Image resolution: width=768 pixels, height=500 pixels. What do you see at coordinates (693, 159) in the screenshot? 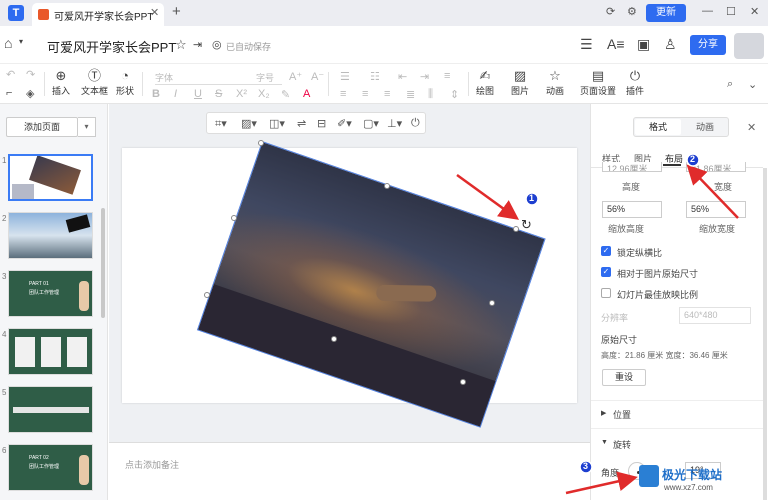
I see `marker-number-2: 2` at bounding box center [693, 159].